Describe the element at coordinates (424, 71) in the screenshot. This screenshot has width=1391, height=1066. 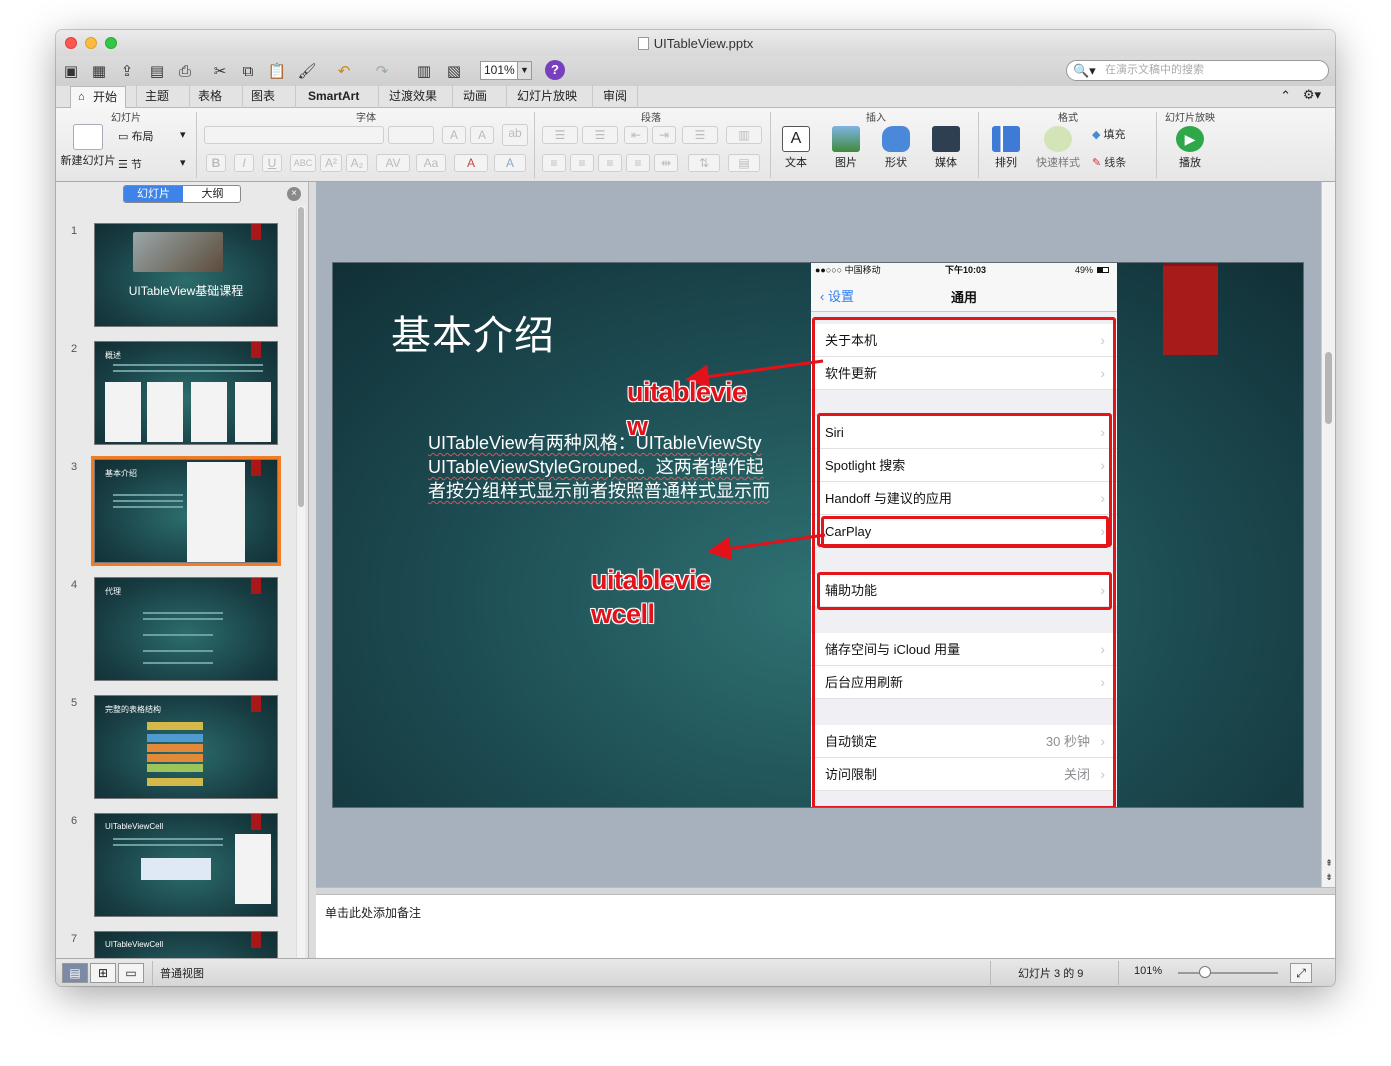
I see `slide-layout-icon: ▥` at that location.